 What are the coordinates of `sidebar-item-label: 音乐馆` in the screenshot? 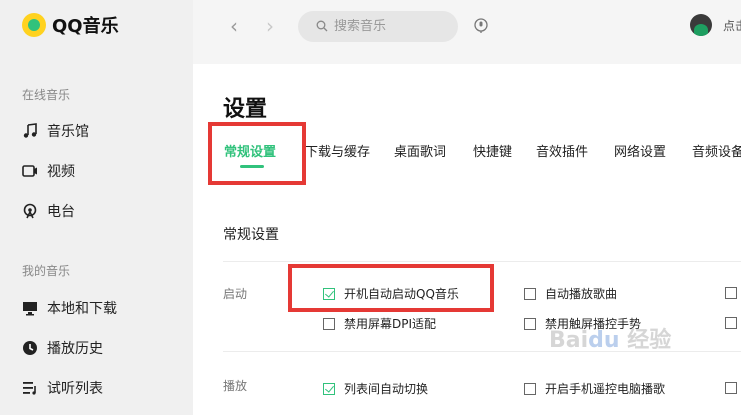 It's located at (68, 132).